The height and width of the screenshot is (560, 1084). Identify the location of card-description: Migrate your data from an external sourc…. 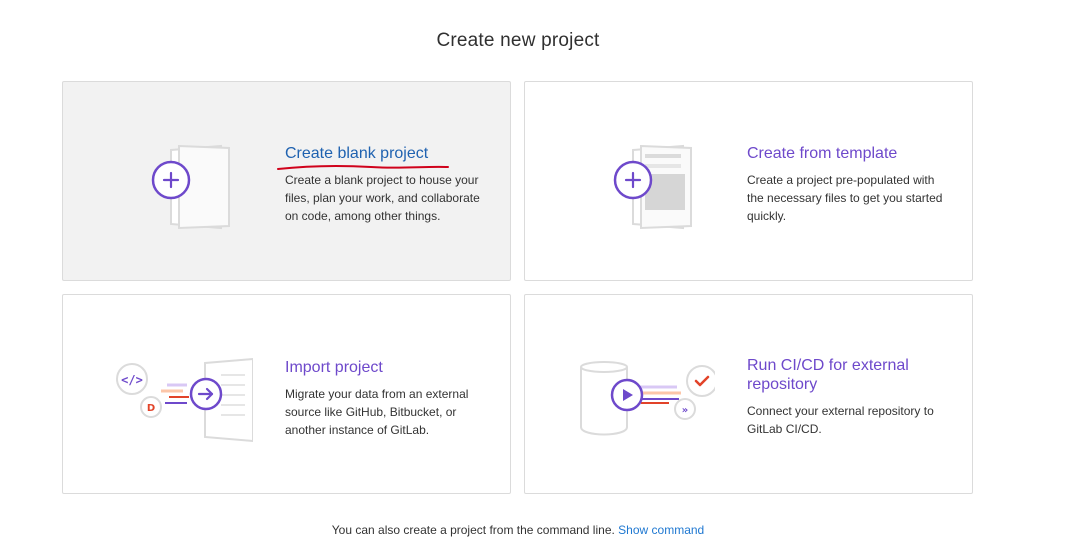
(377, 412).